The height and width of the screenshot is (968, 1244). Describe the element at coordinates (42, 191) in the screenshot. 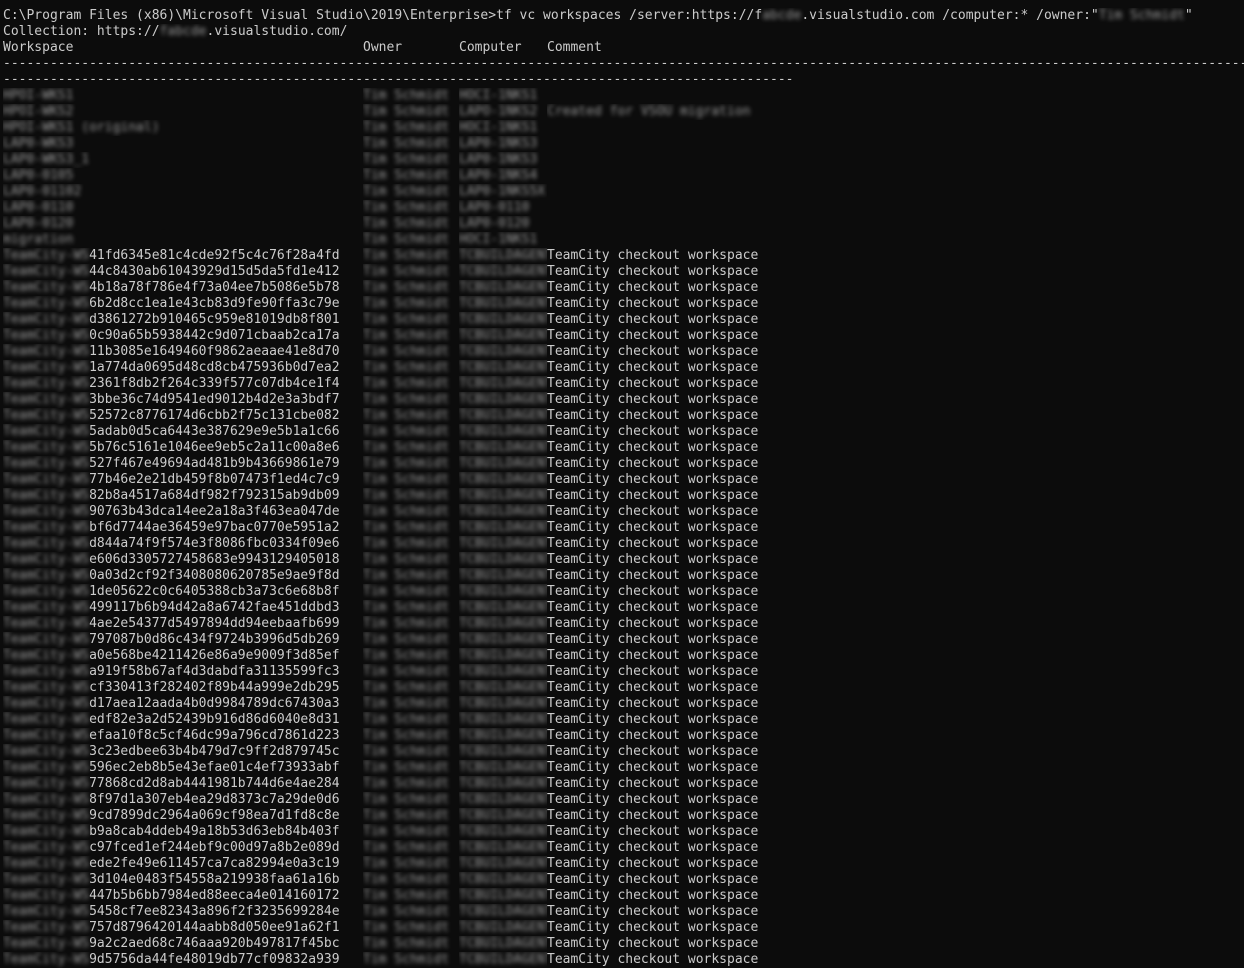

I see `redacted-workspace-name: LAP0-01102` at that location.